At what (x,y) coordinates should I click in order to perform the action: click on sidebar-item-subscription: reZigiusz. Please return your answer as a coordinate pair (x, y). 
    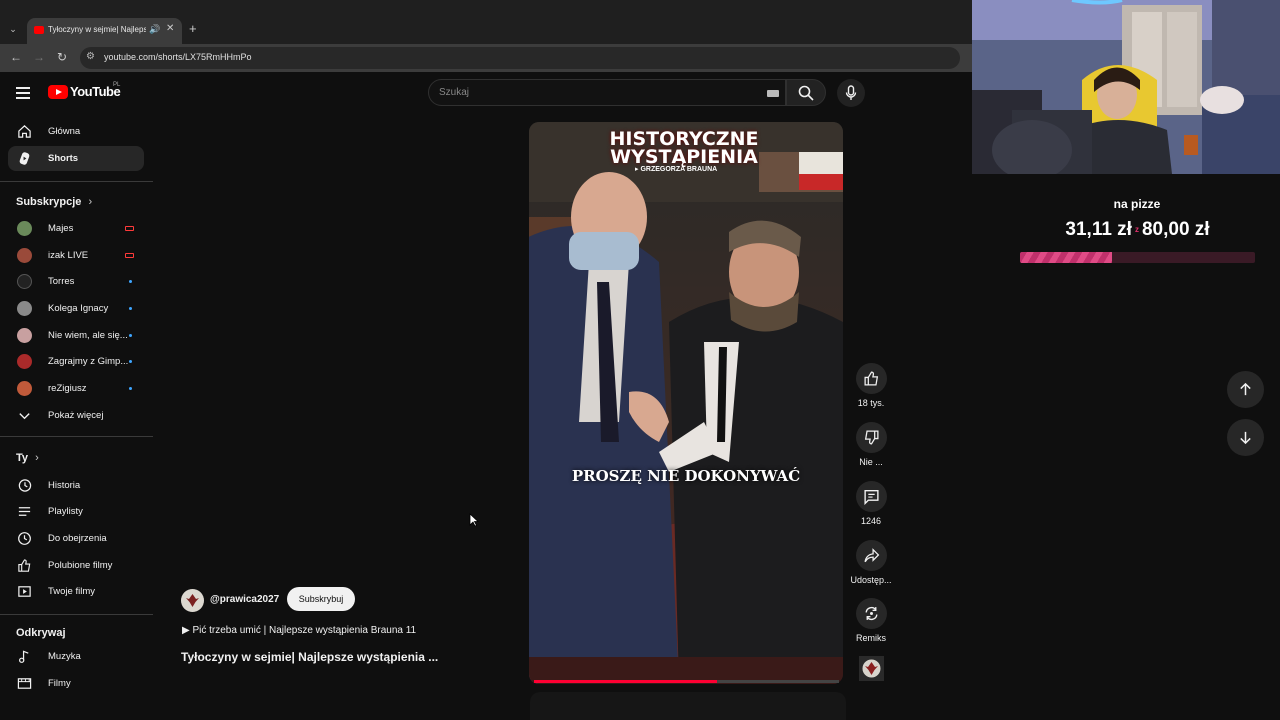
    Looking at the image, I should click on (76, 388).